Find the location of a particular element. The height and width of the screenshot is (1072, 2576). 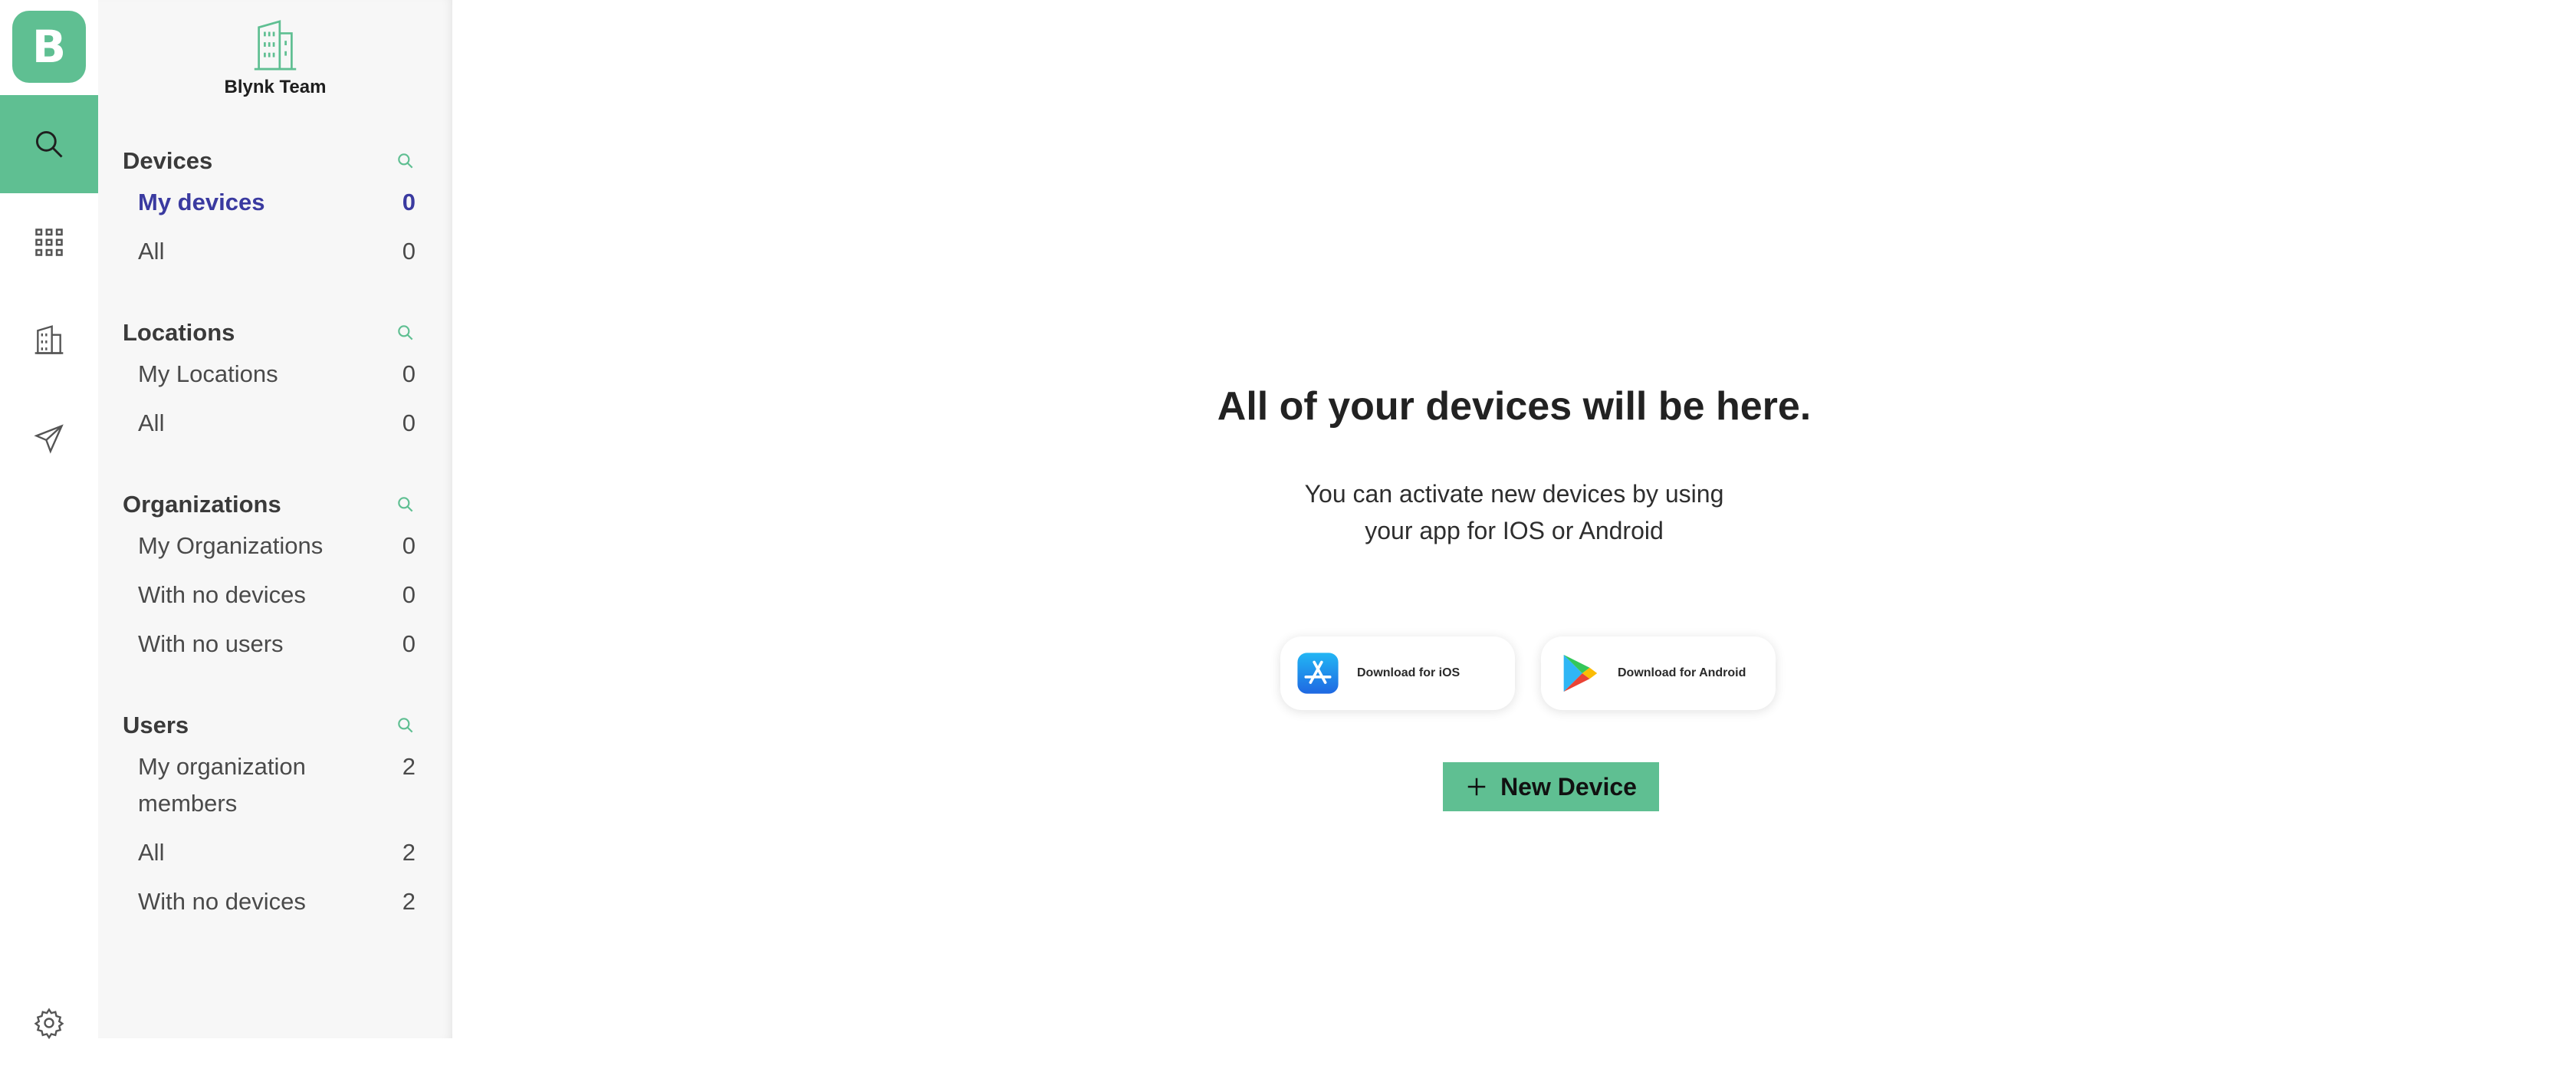

rail-send-button is located at coordinates (49, 439).